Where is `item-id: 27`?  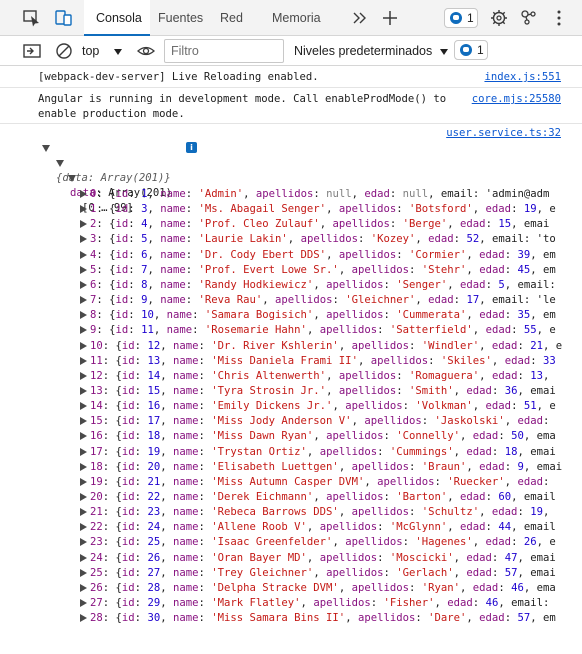 item-id: 27 is located at coordinates (154, 572).